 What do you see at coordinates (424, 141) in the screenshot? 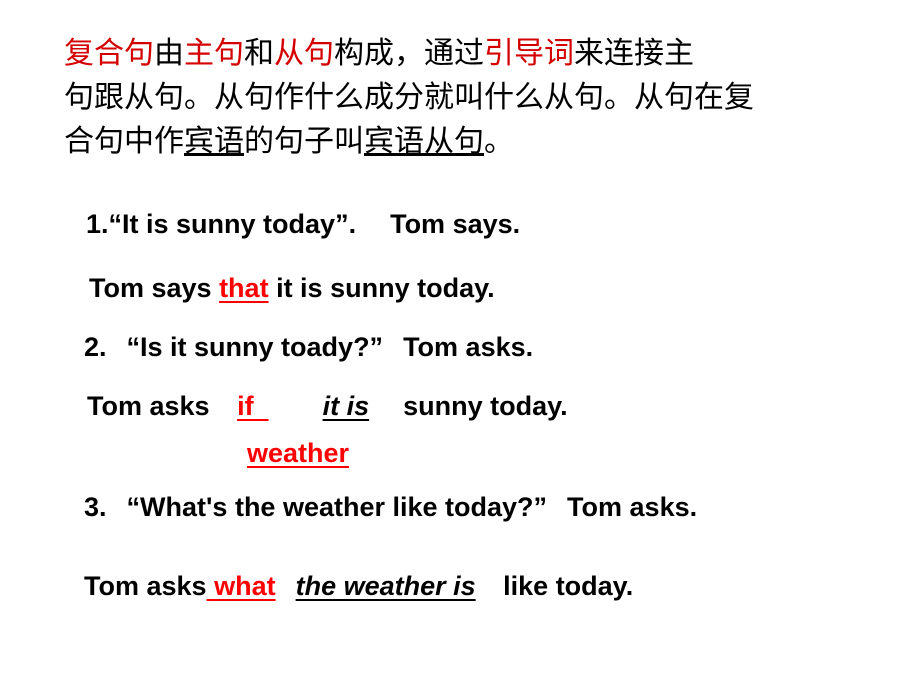
I see `term-object-clause-underlined: 宾语从句` at bounding box center [424, 141].